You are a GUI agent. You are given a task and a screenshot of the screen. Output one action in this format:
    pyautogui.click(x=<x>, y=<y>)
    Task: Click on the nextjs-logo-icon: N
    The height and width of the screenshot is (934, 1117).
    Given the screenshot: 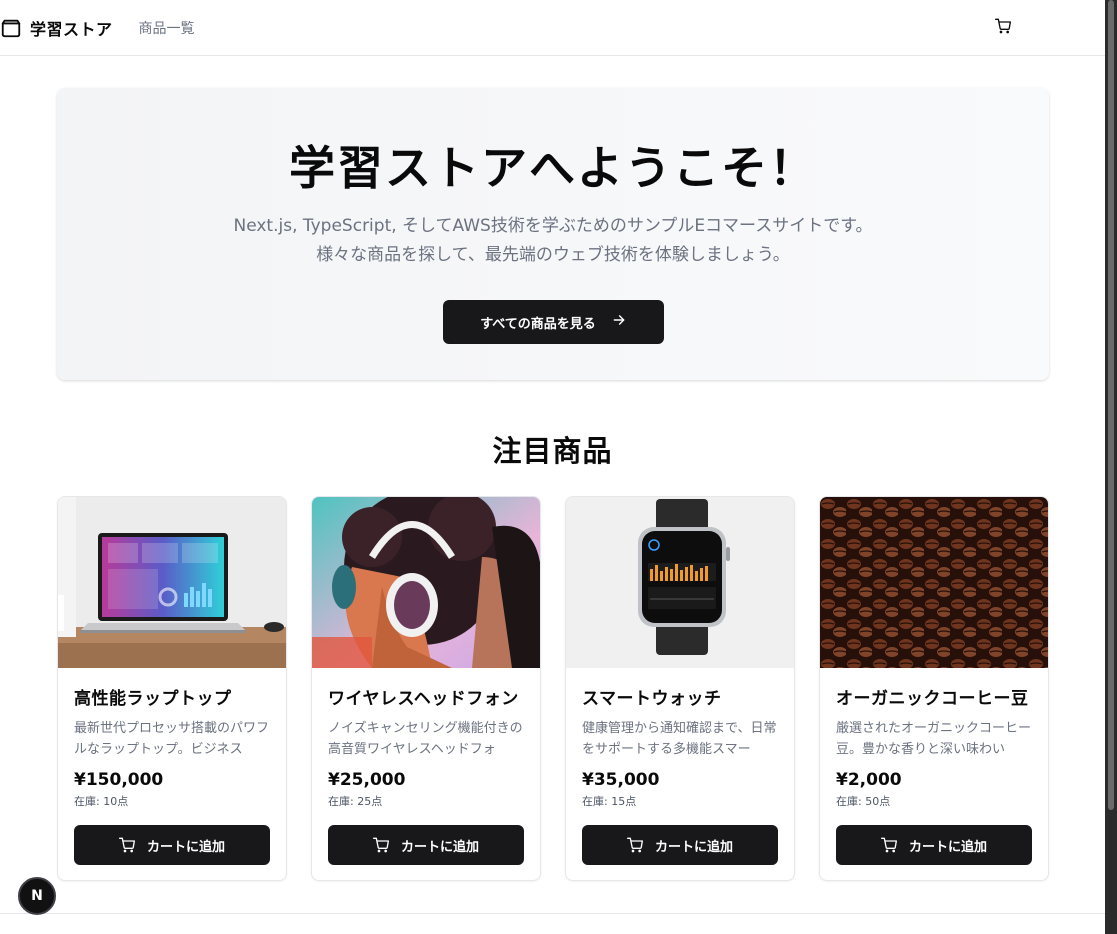 What is the action you would take?
    pyautogui.click(x=37, y=896)
    